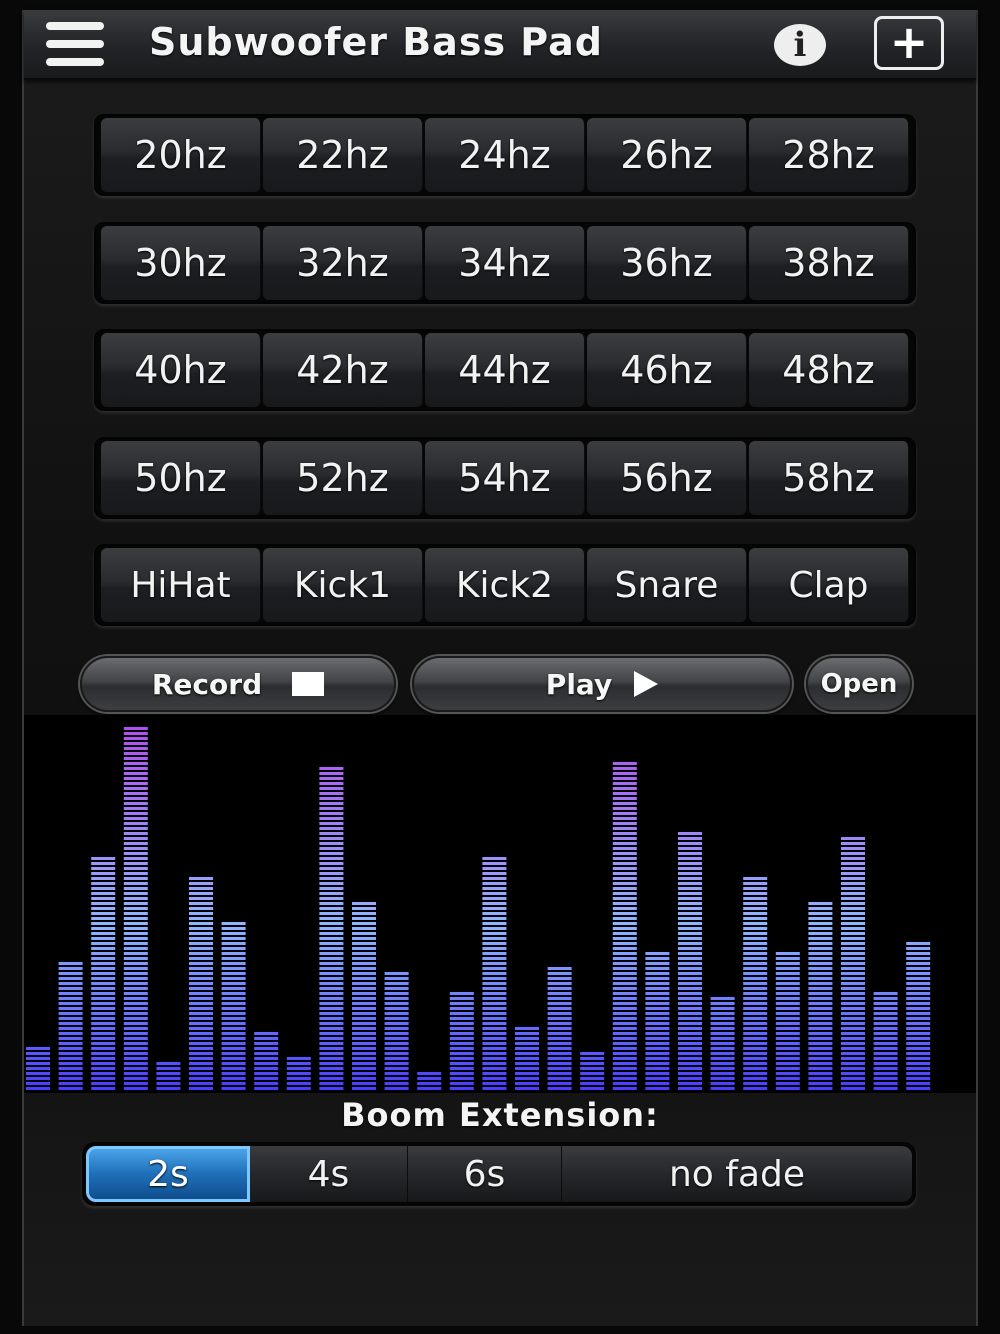  I want to click on info-icon: i, so click(800, 45).